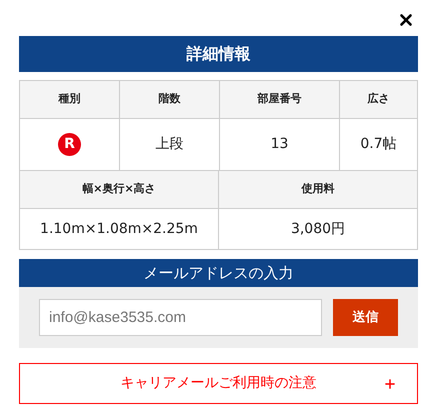  I want to click on section-title: メールアドレスの入力, so click(218, 273).